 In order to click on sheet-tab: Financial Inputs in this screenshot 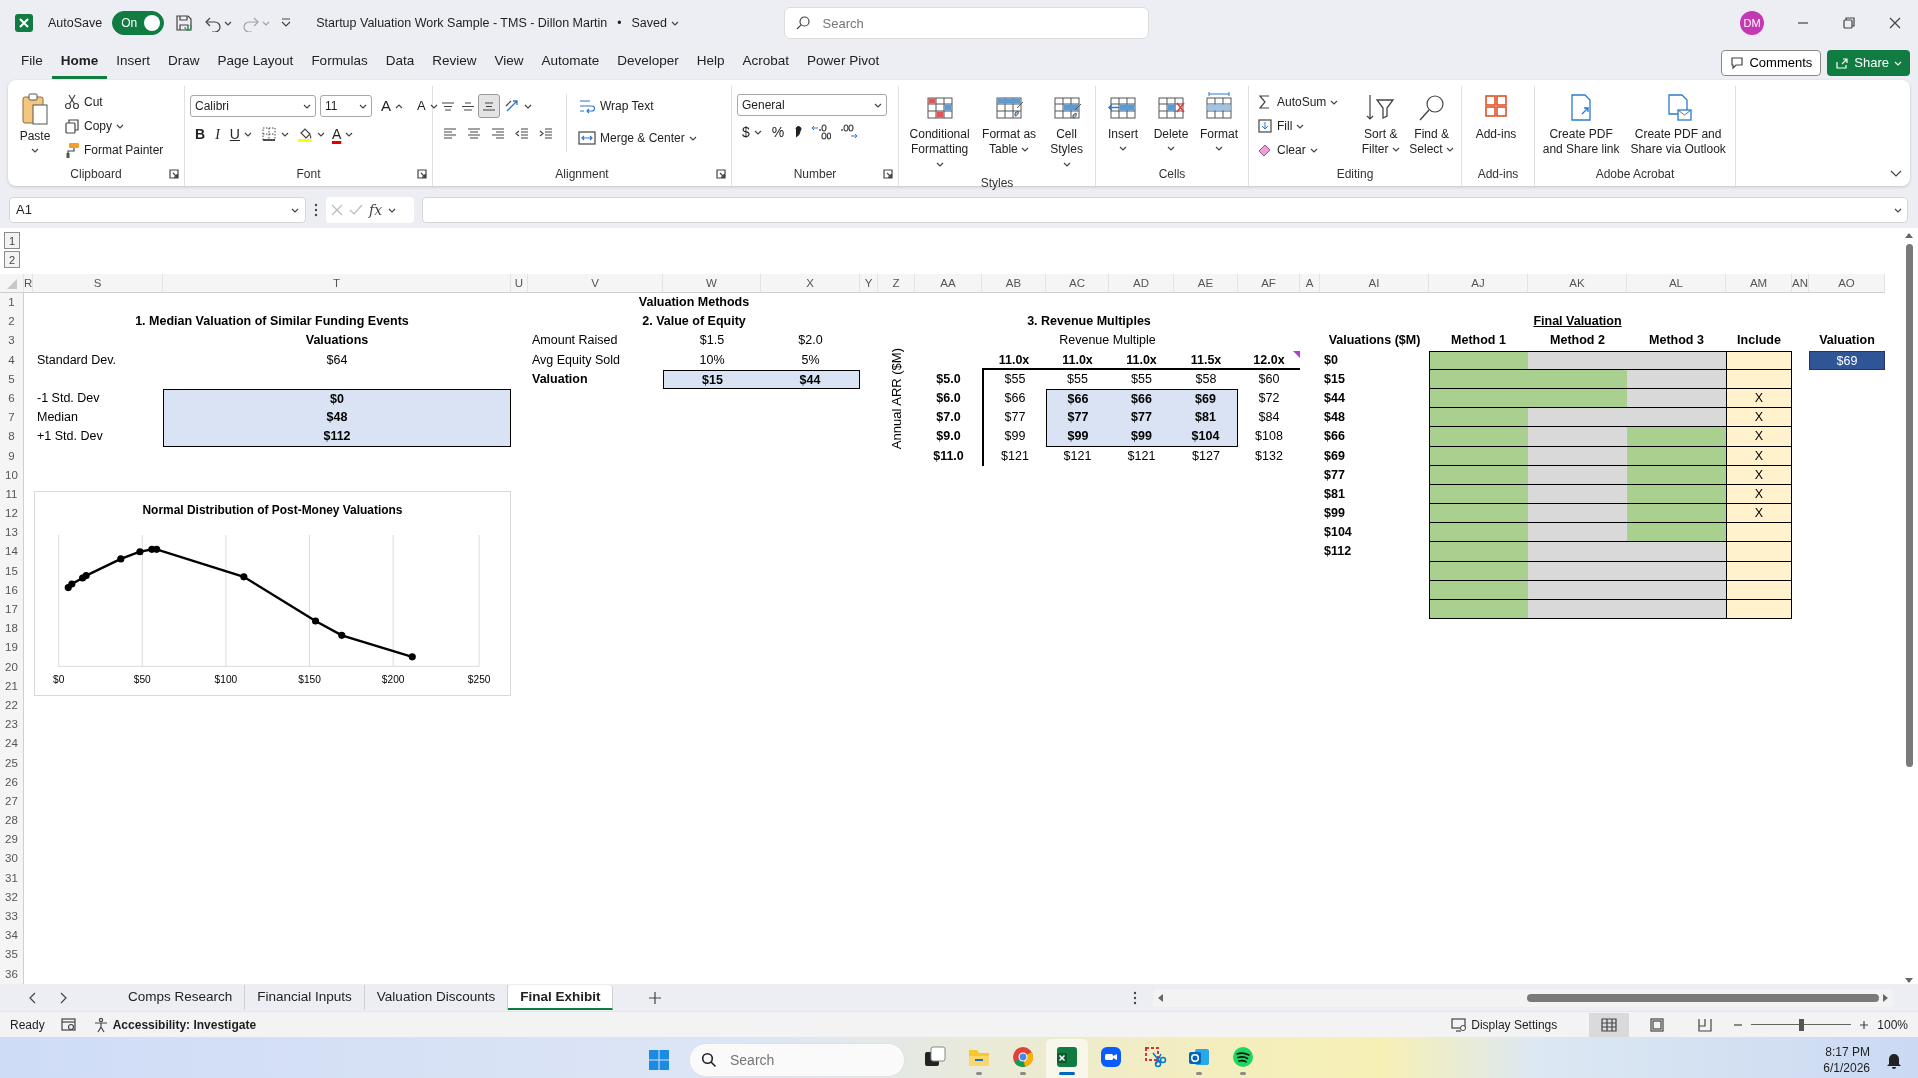, I will do `click(305, 997)`.